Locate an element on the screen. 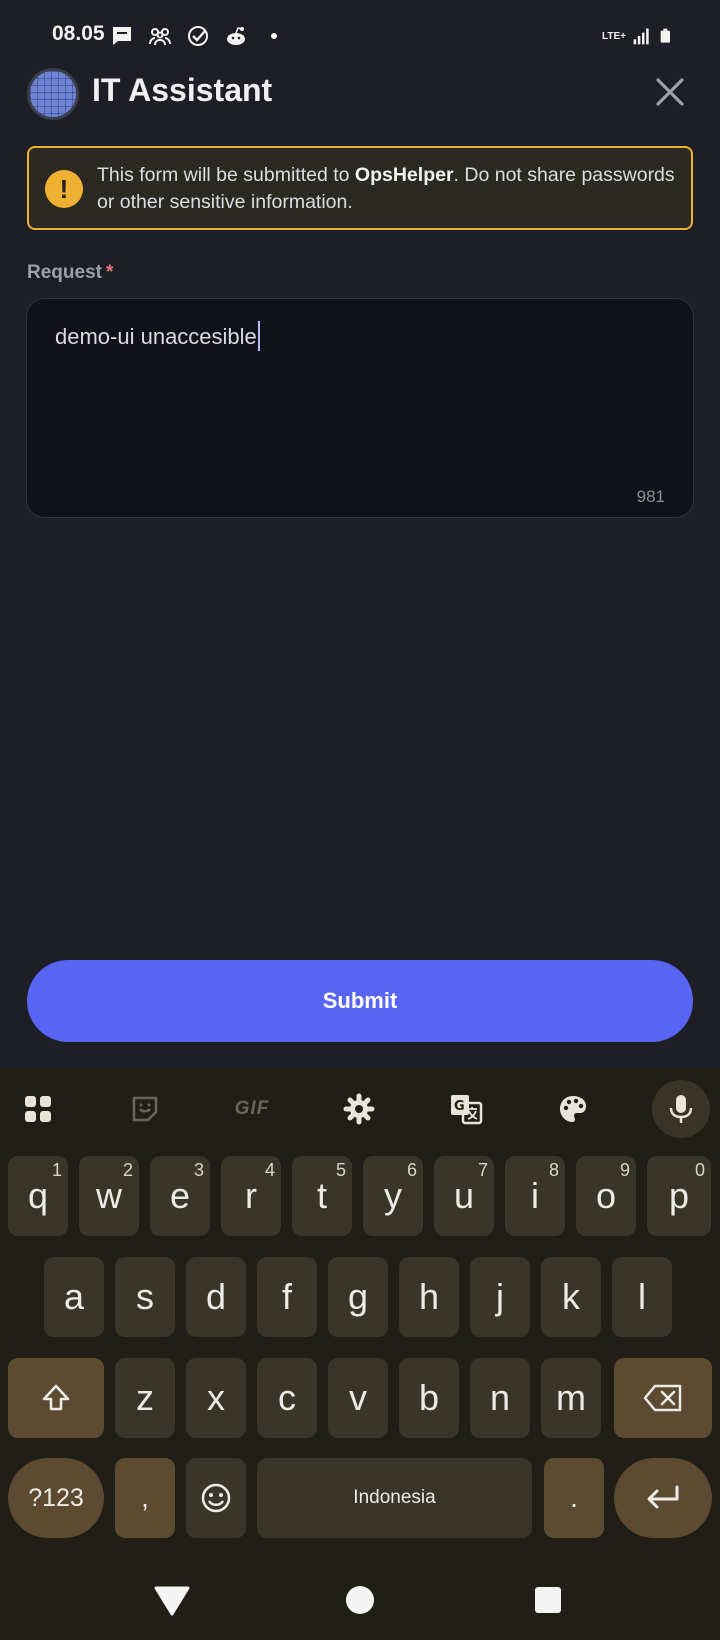 The height and width of the screenshot is (1640, 720). required-mark: * is located at coordinates (109, 272).